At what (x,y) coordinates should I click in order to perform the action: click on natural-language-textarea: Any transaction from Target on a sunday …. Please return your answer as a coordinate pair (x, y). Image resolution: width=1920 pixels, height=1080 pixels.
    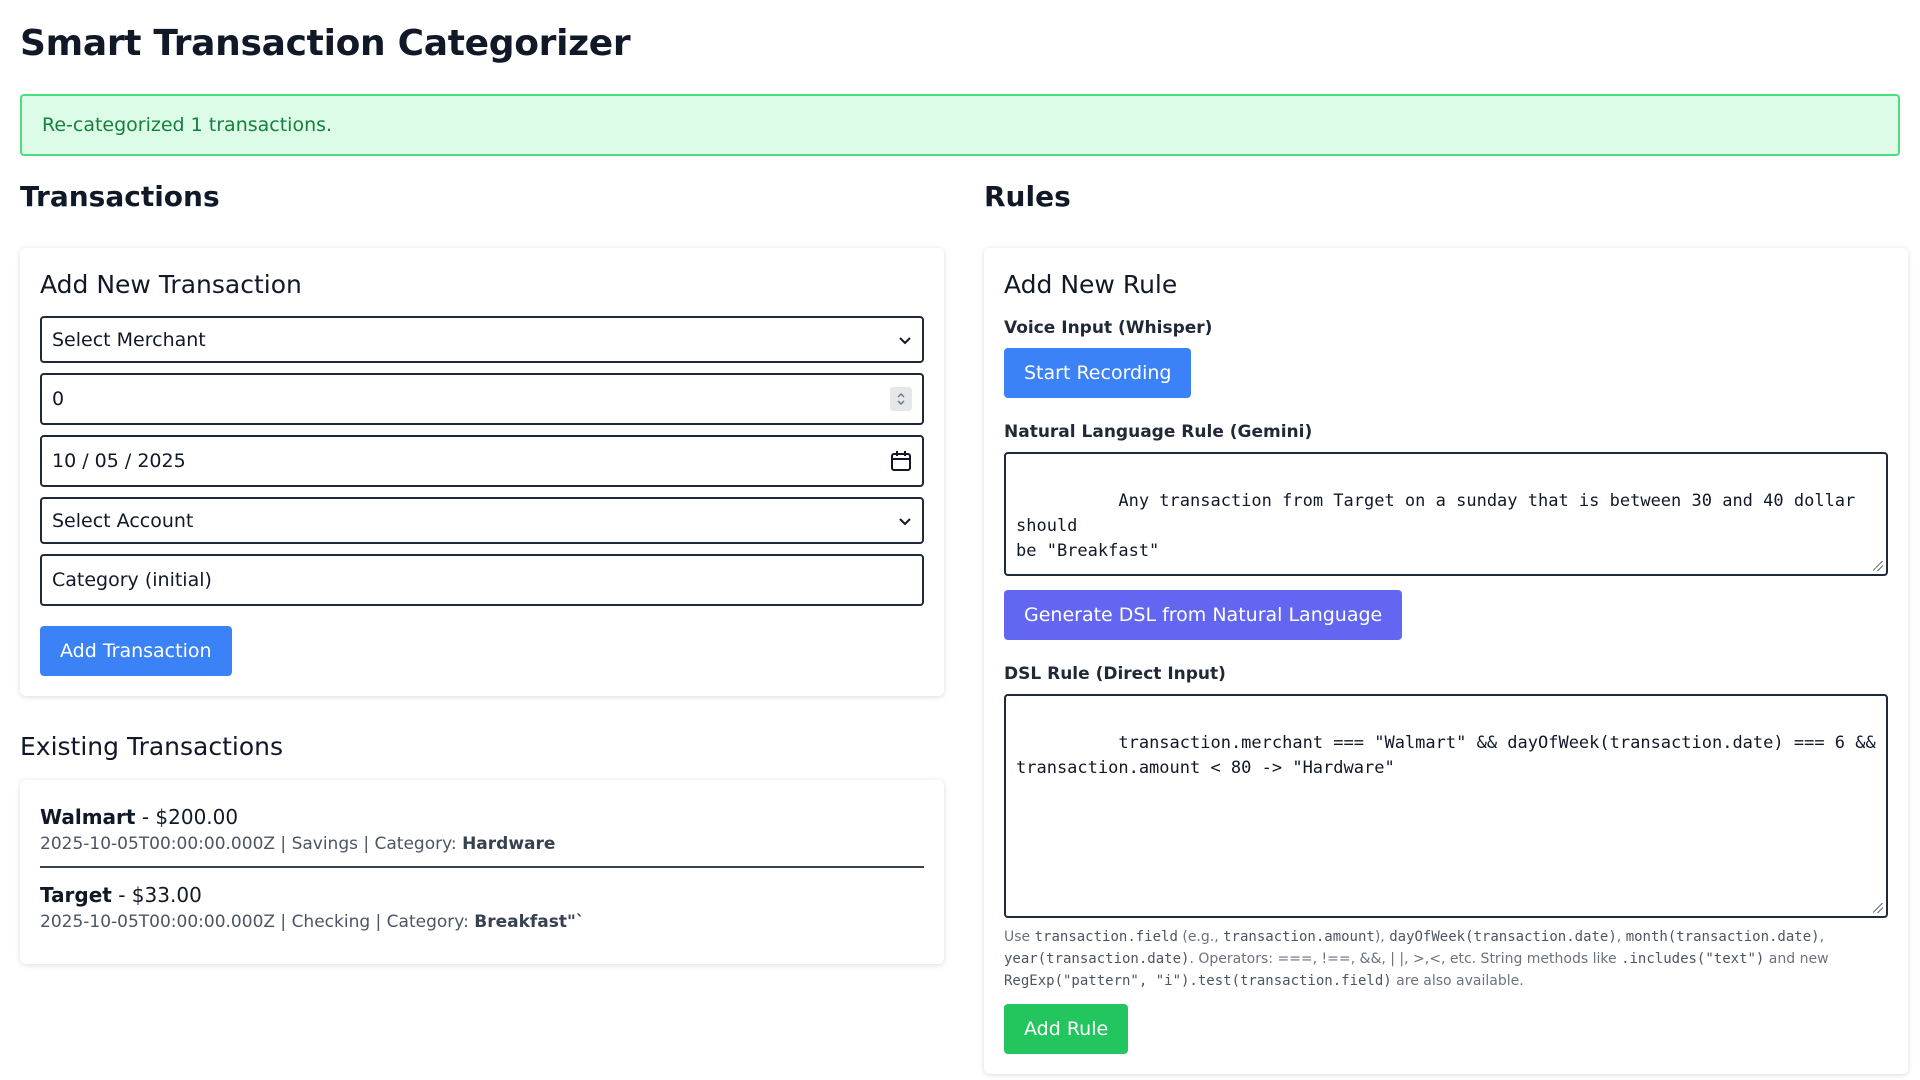
    Looking at the image, I should click on (1446, 514).